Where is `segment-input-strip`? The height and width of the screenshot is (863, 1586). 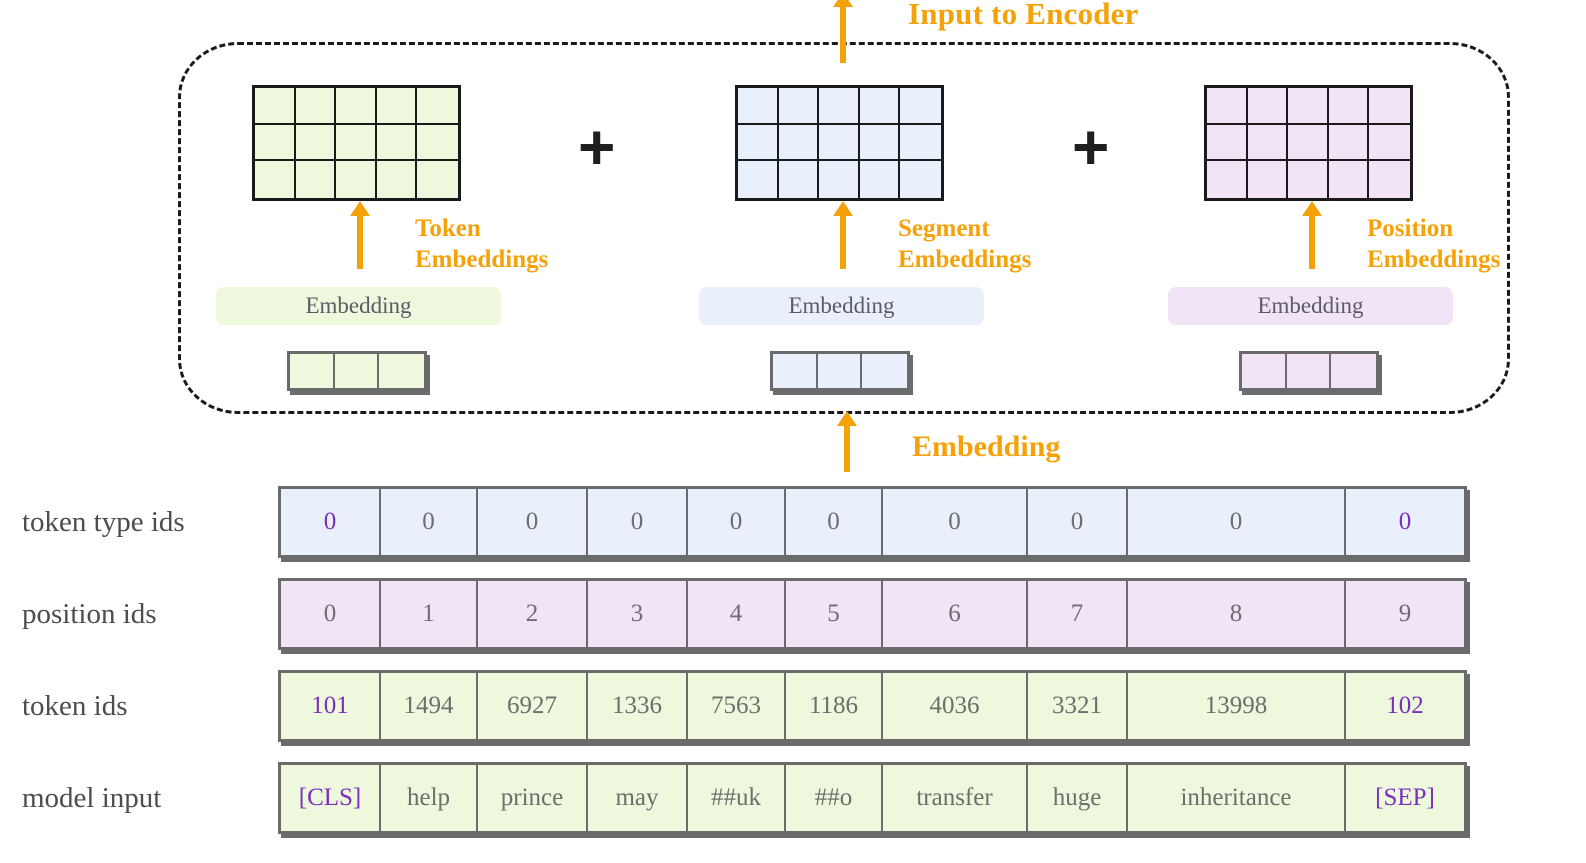 segment-input-strip is located at coordinates (840, 371).